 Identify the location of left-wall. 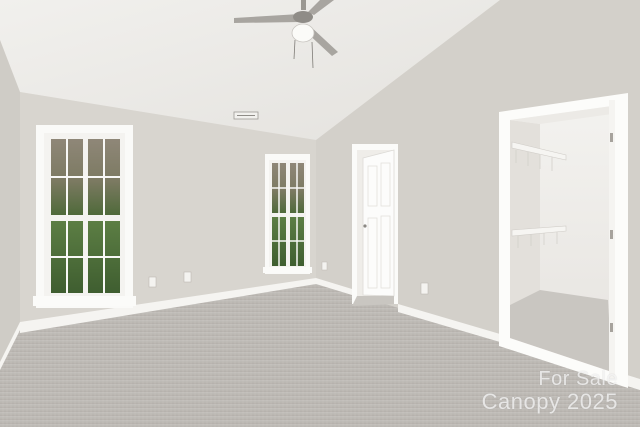
(10, 205).